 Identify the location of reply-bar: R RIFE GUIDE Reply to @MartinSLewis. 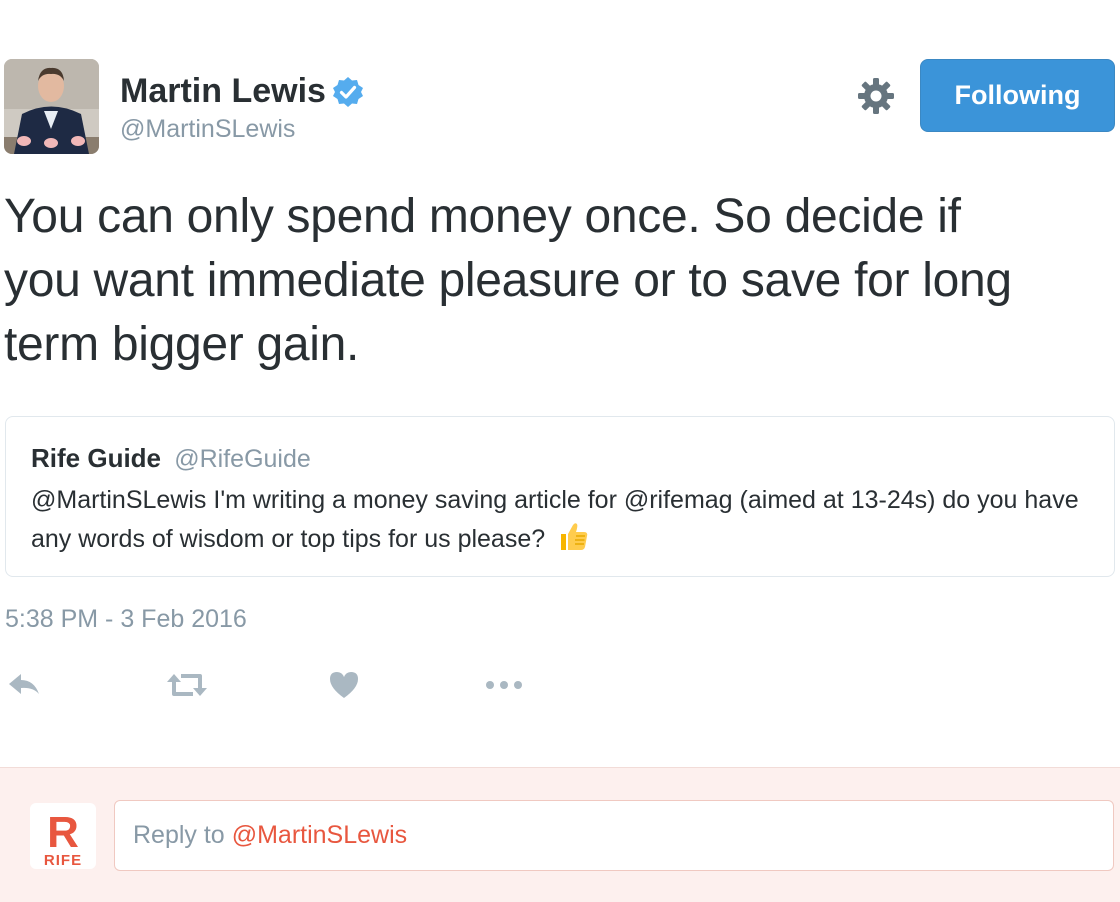
(560, 834).